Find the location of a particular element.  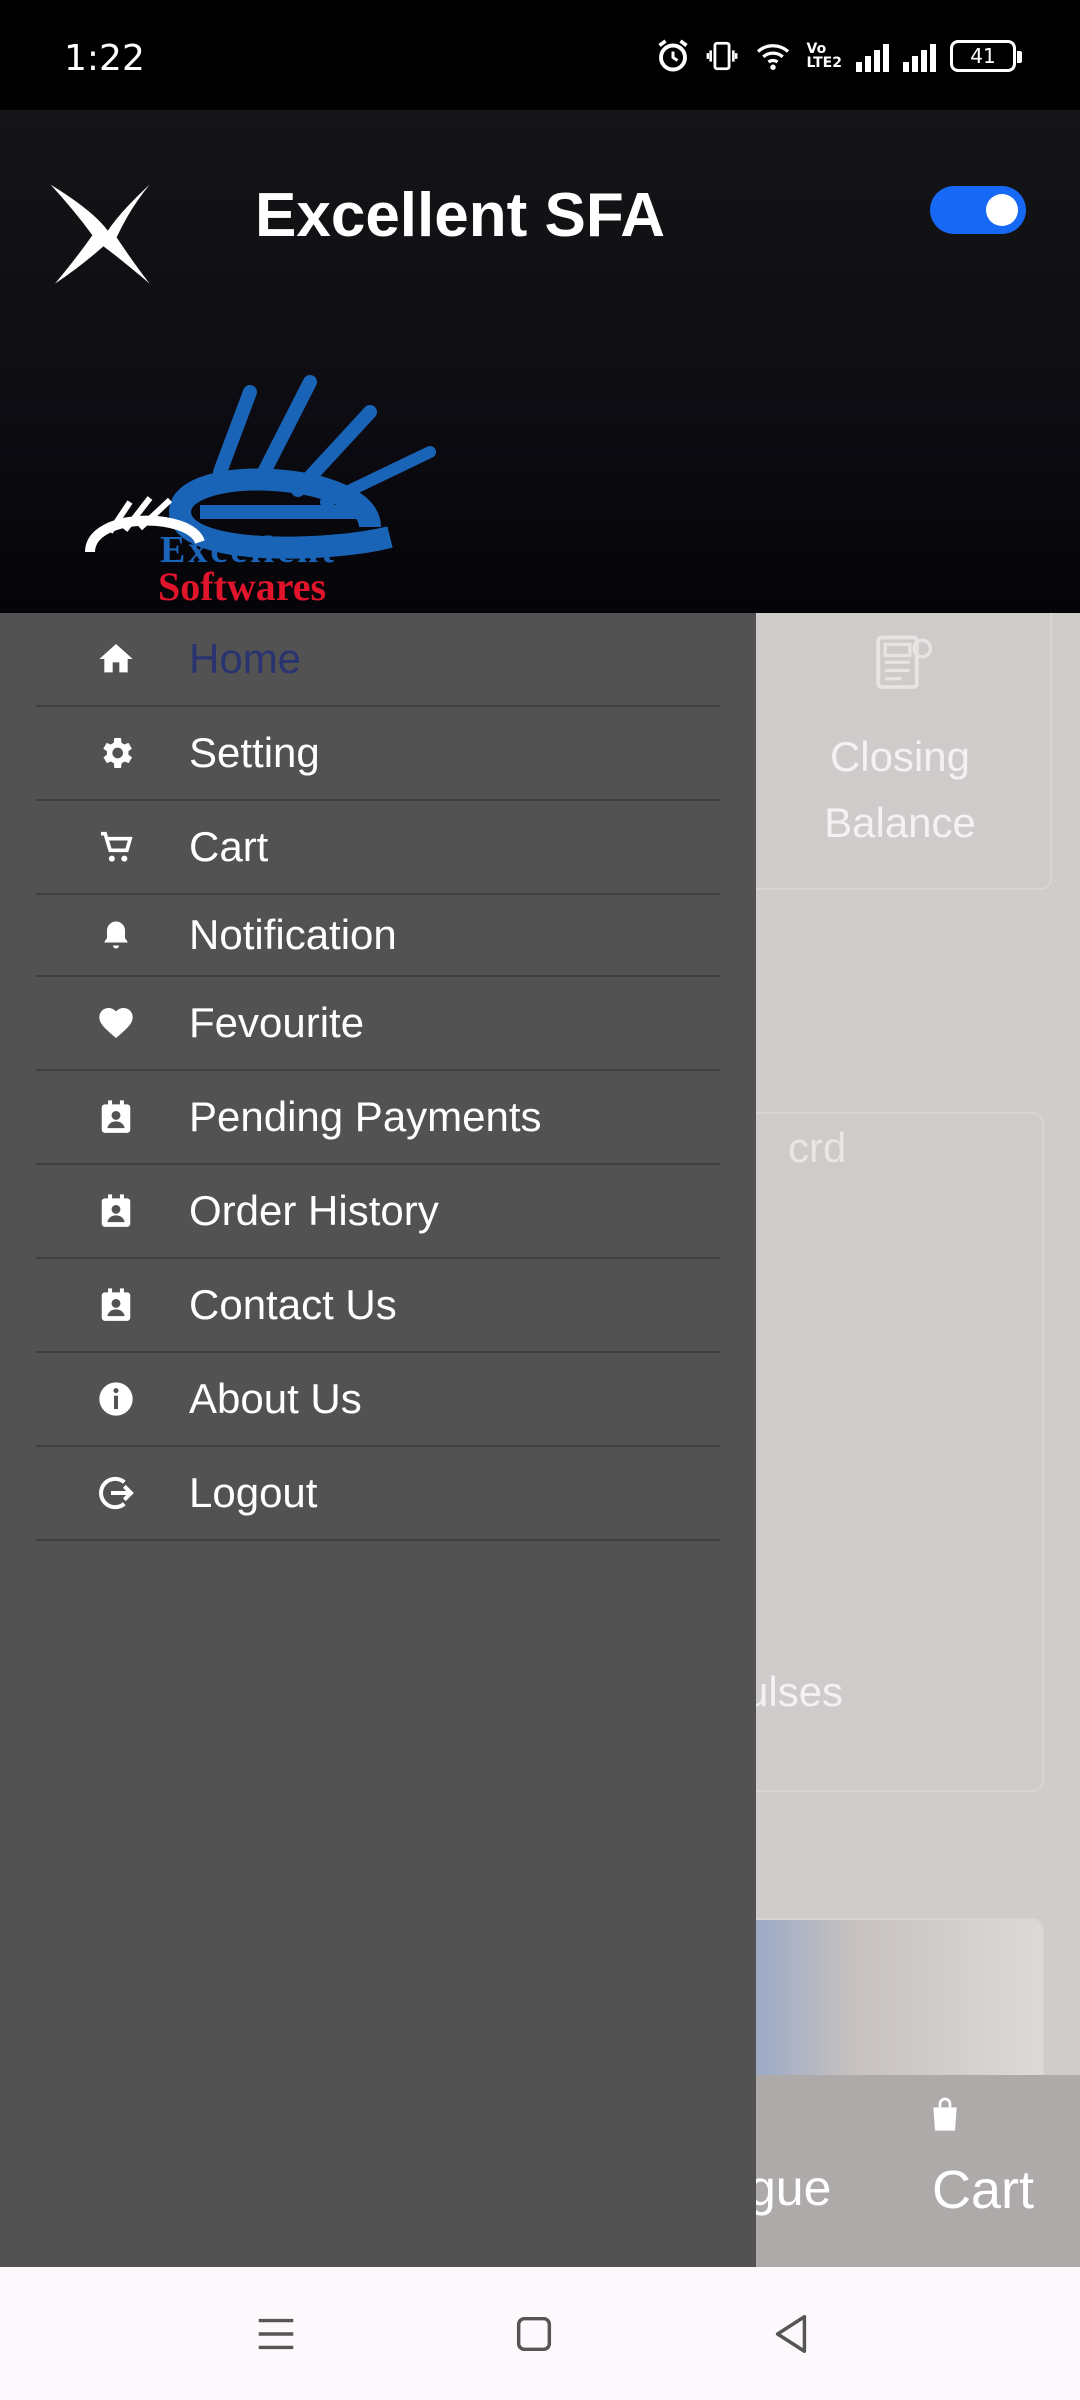

card-text: crd is located at coordinates (817, 1147).